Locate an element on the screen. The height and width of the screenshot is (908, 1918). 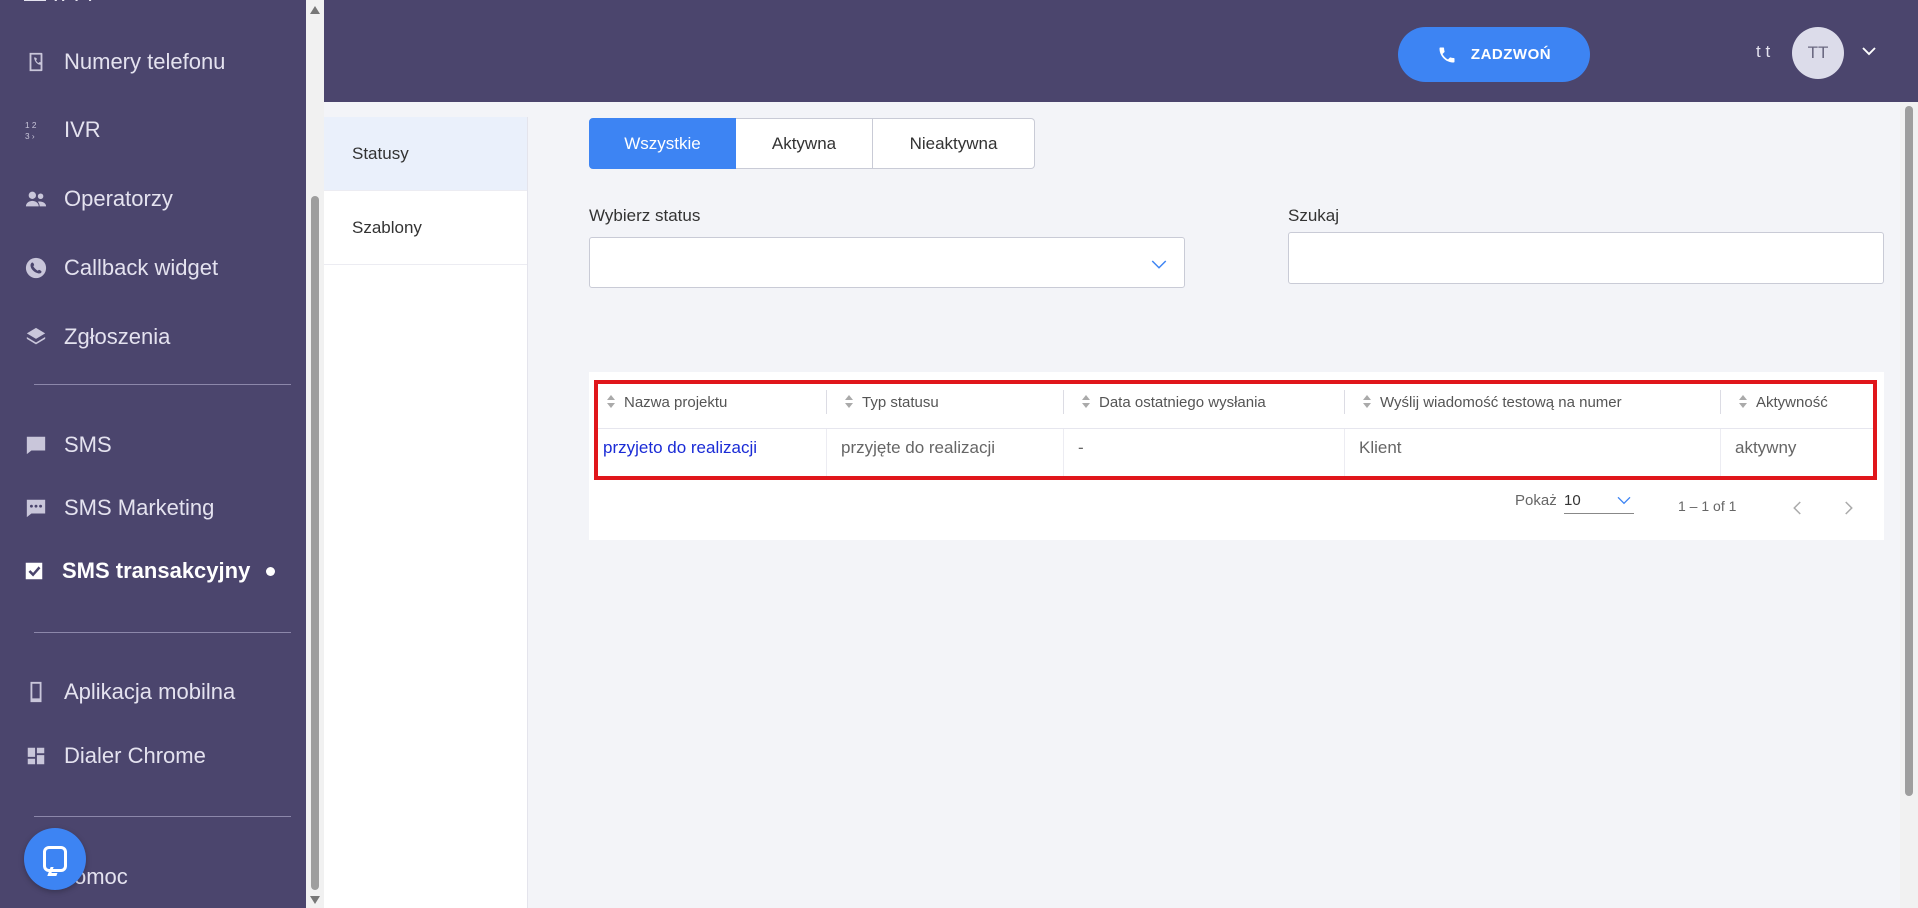
svg-text: 1 2 is located at coordinates (31, 125).